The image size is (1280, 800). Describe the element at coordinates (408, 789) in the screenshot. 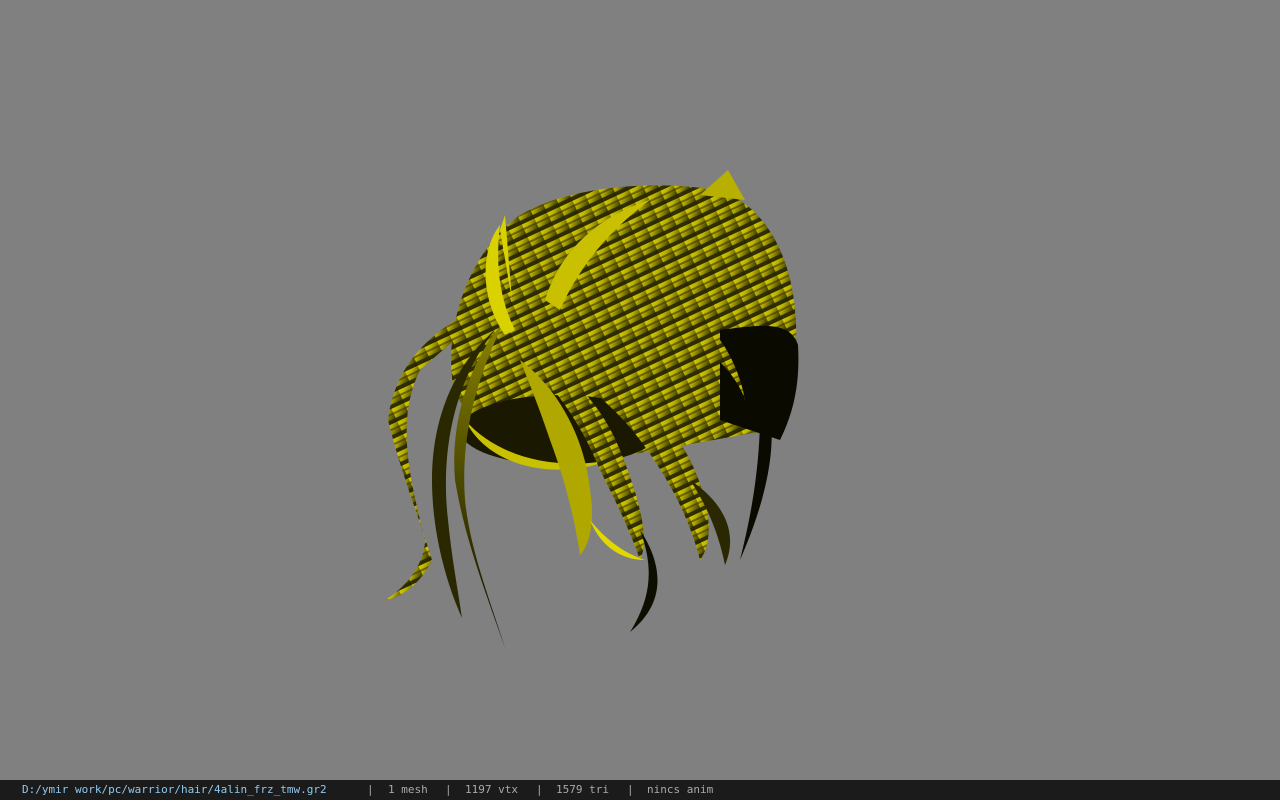

I see `mesh-count: 1 mesh` at that location.